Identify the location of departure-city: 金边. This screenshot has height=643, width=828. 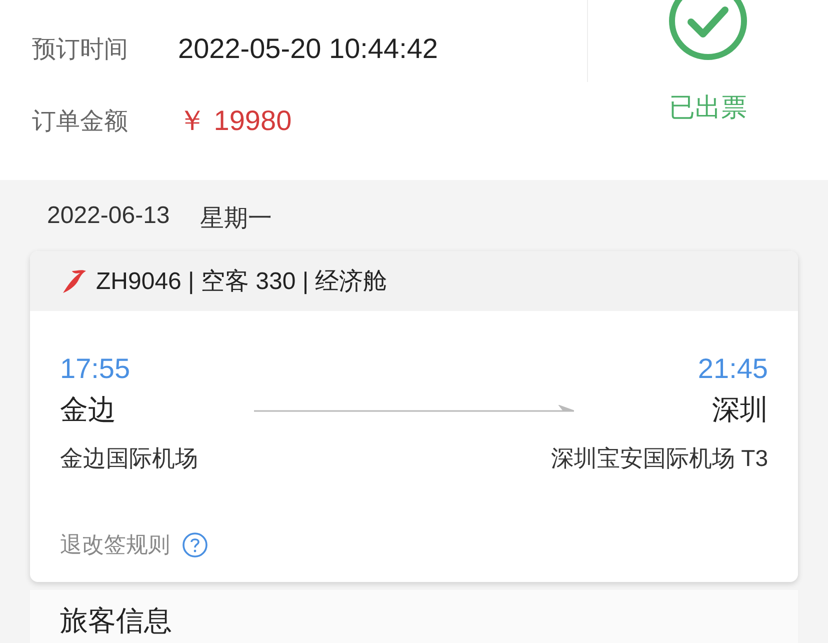
(88, 410).